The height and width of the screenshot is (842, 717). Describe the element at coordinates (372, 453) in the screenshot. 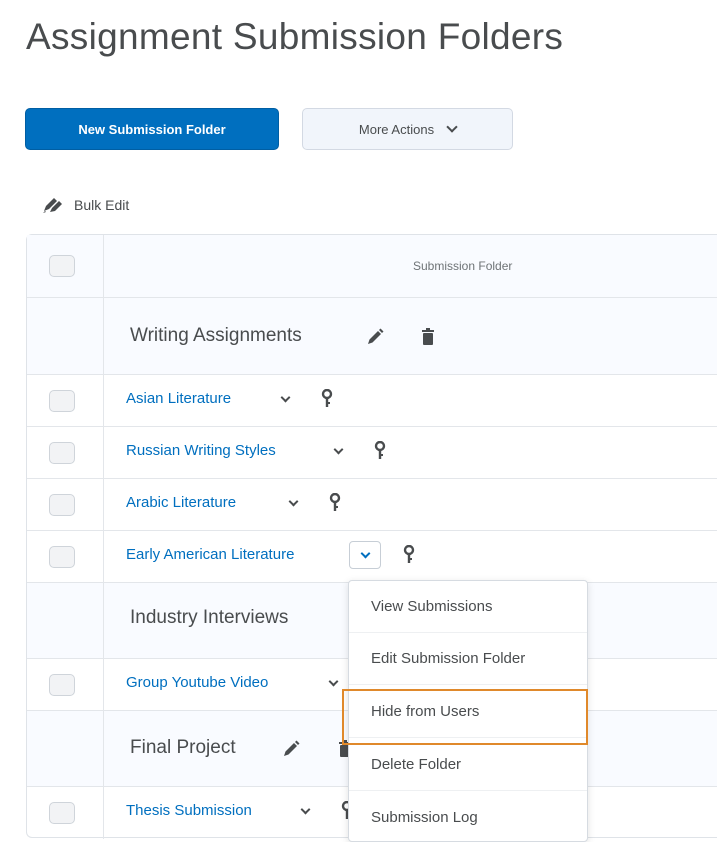

I see `table-row: Russian Writing Styles` at that location.